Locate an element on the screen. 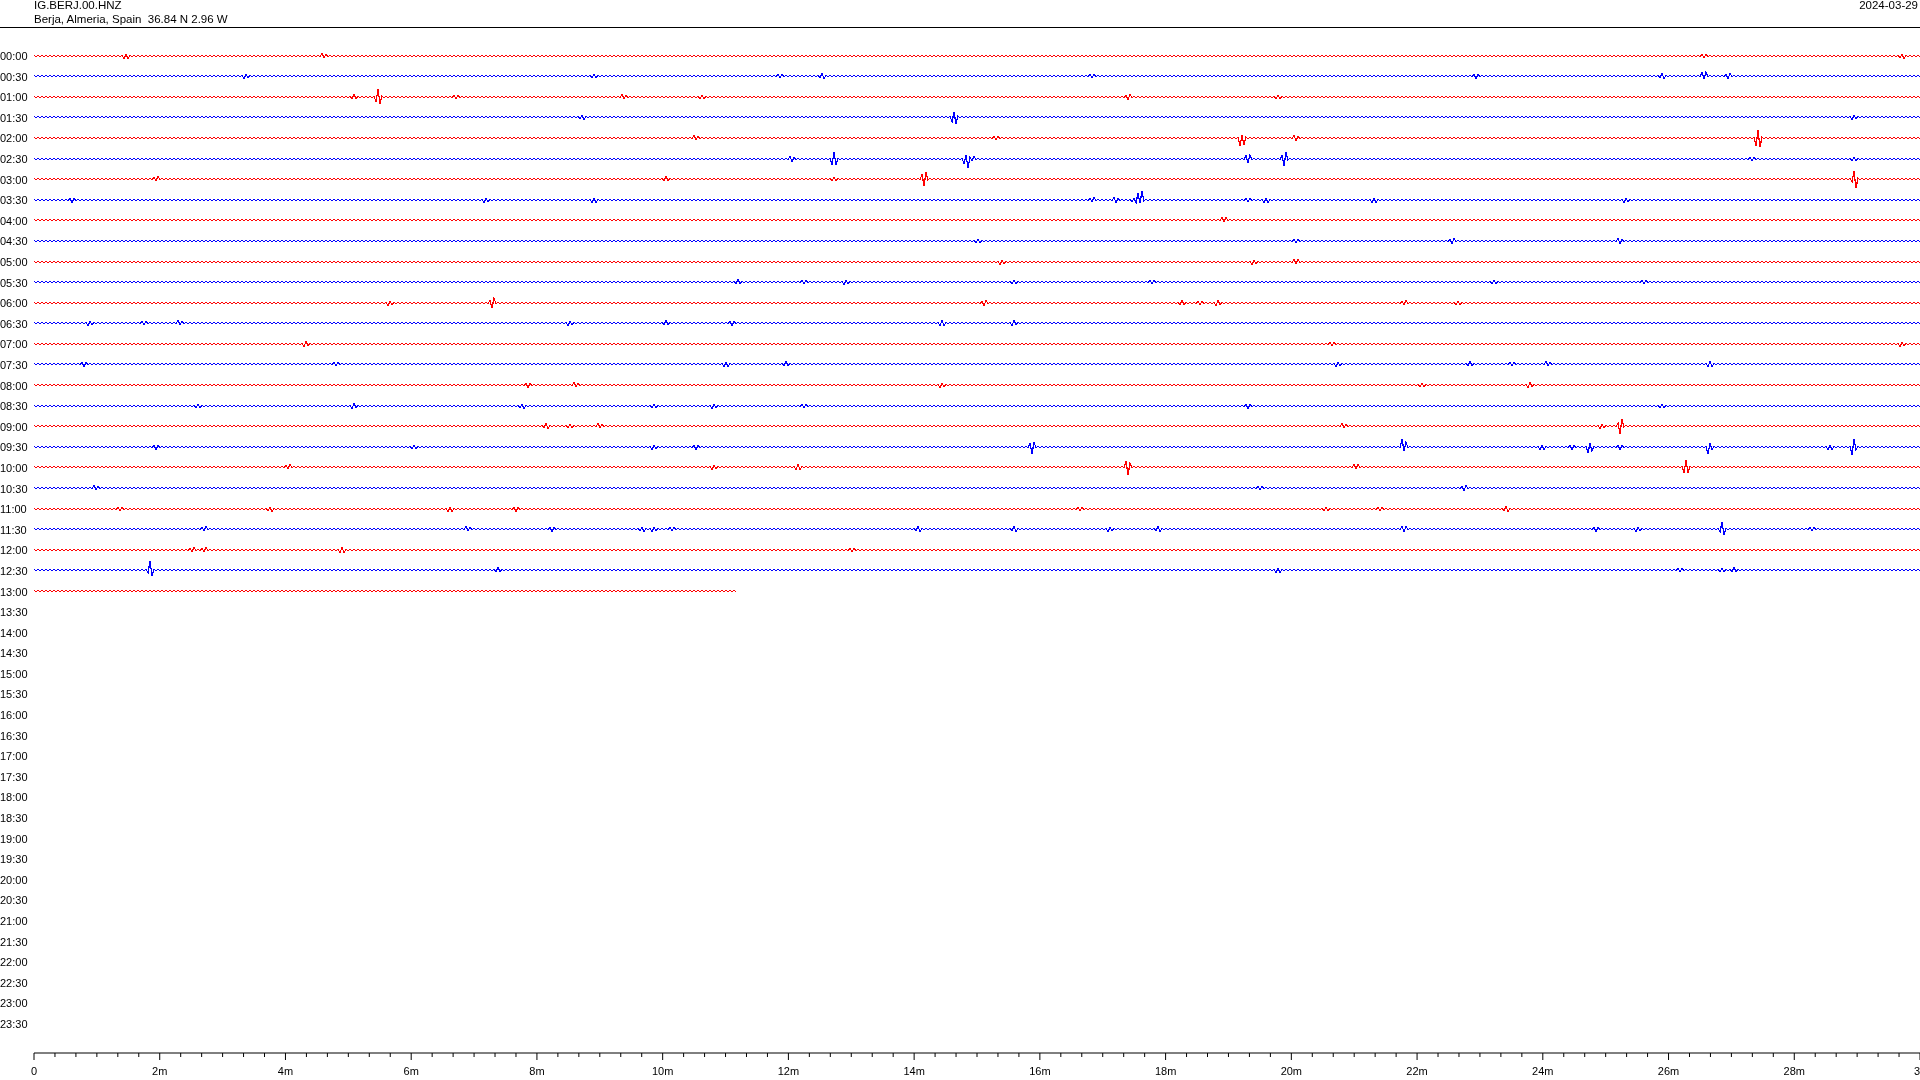 The width and height of the screenshot is (1920, 1080). time-label: 04:00 is located at coordinates (14, 220).